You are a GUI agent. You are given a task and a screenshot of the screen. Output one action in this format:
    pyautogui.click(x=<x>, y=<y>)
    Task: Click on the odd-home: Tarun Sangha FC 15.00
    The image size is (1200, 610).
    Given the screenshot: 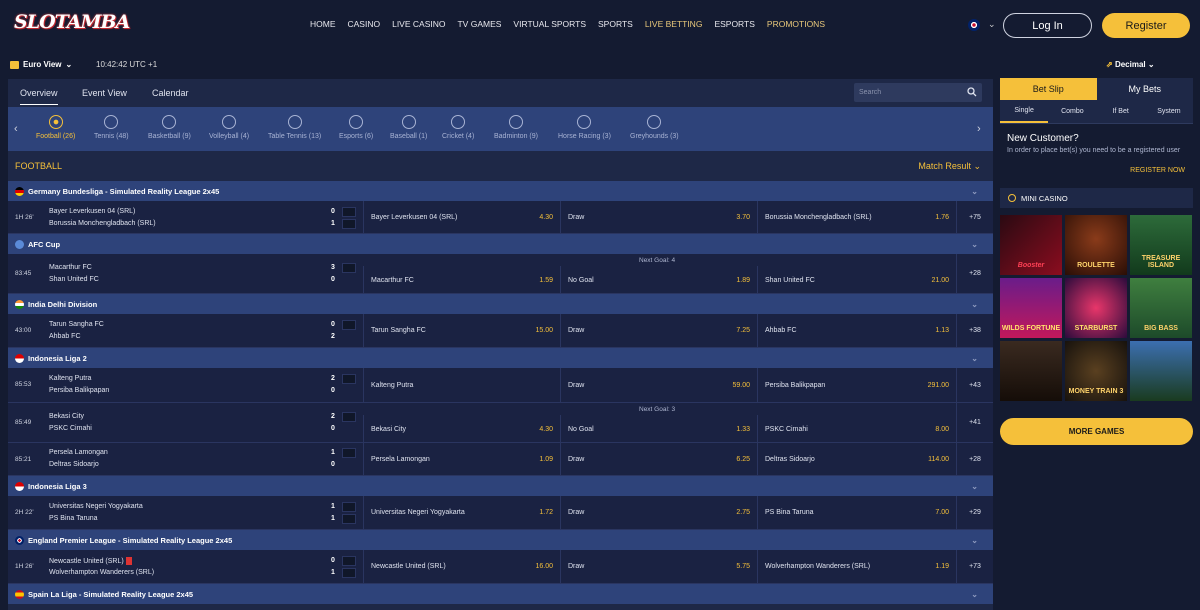 What is the action you would take?
    pyautogui.click(x=461, y=330)
    